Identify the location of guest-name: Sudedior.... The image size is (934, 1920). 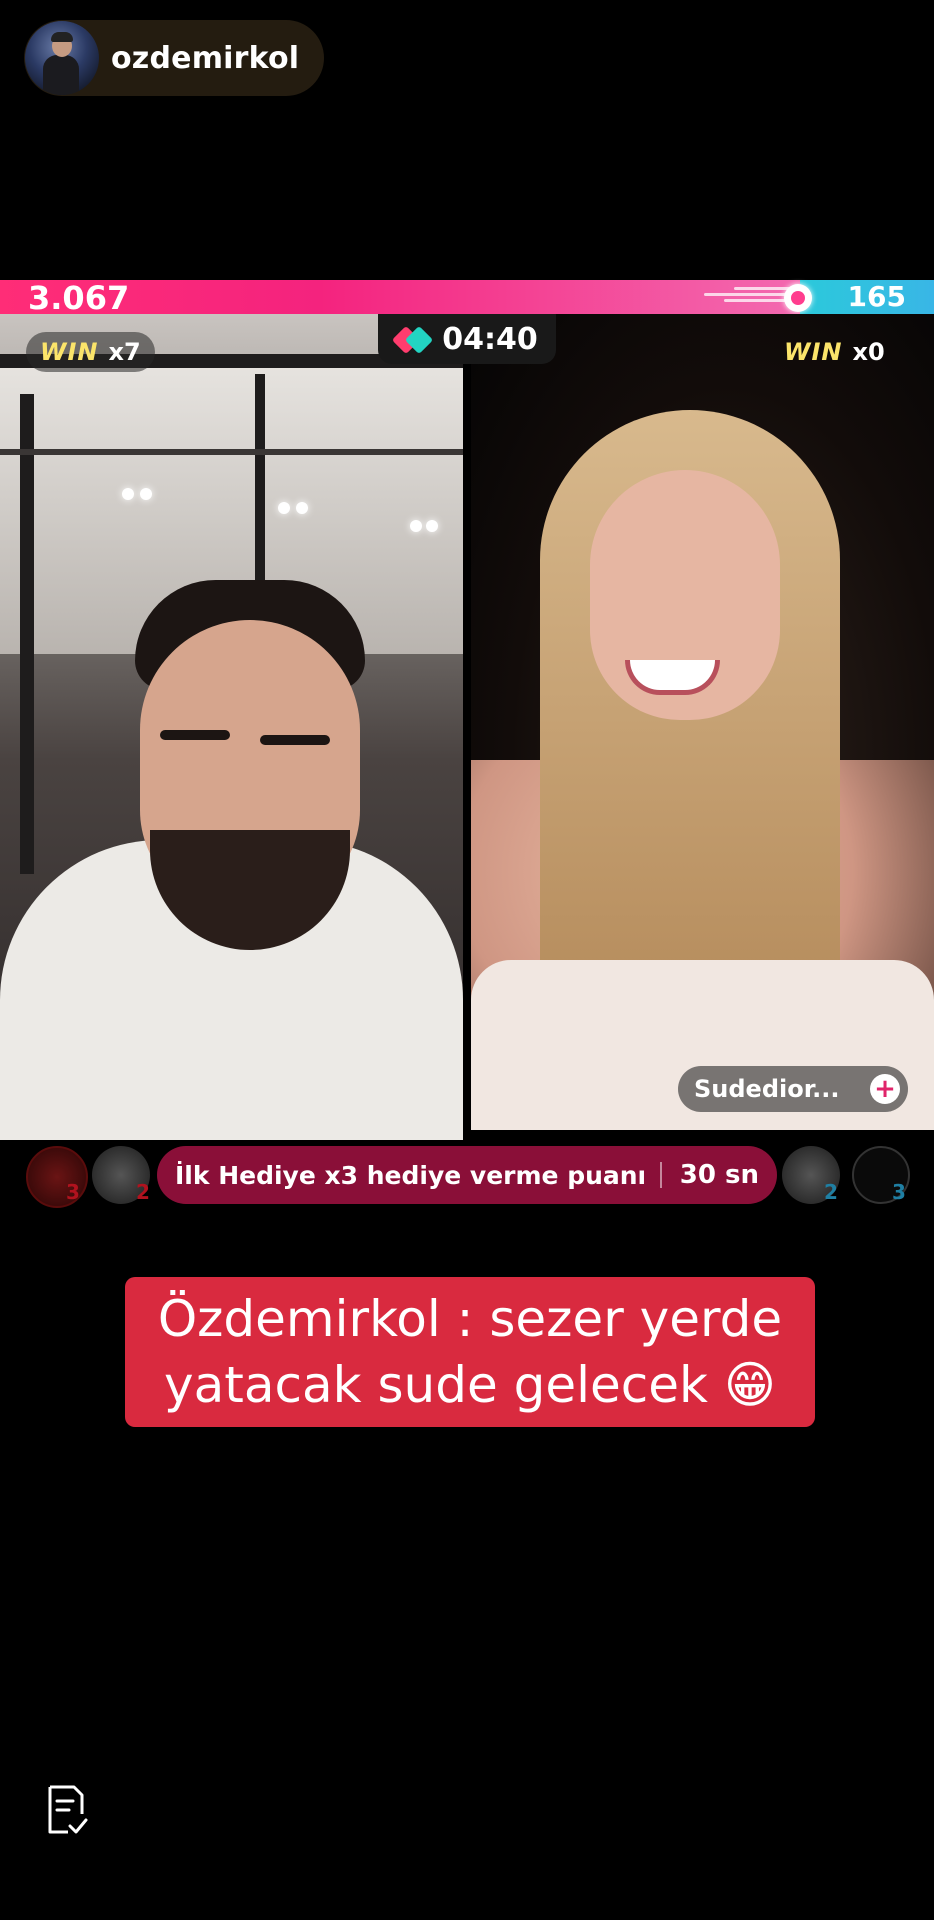
(767, 1089).